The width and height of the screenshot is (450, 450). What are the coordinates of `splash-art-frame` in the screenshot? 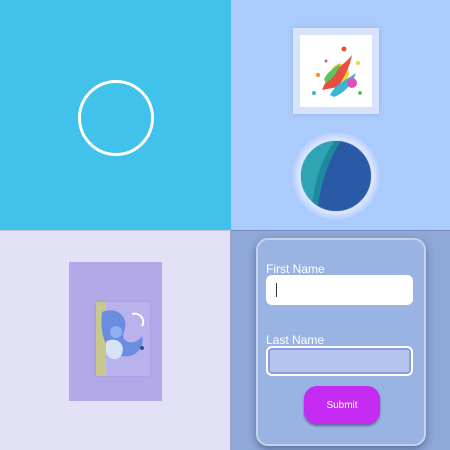 It's located at (336, 71).